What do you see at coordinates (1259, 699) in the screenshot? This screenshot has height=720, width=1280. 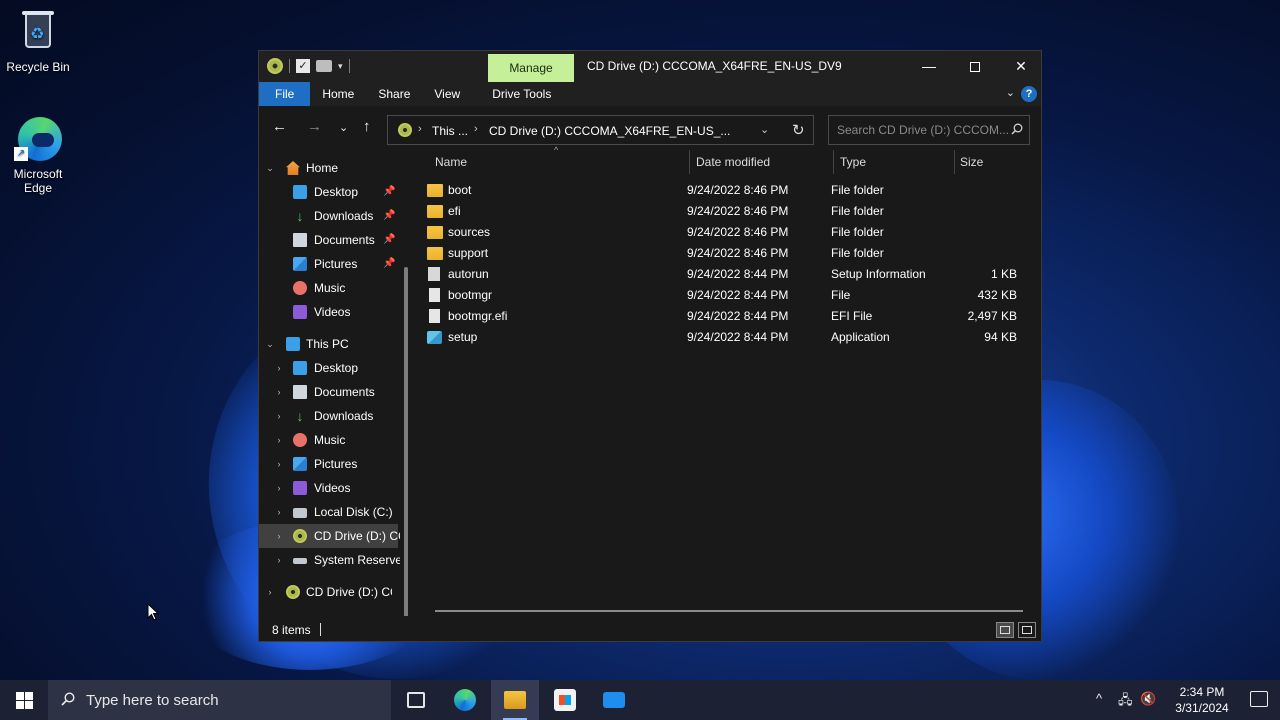 I see `notifications-icon` at bounding box center [1259, 699].